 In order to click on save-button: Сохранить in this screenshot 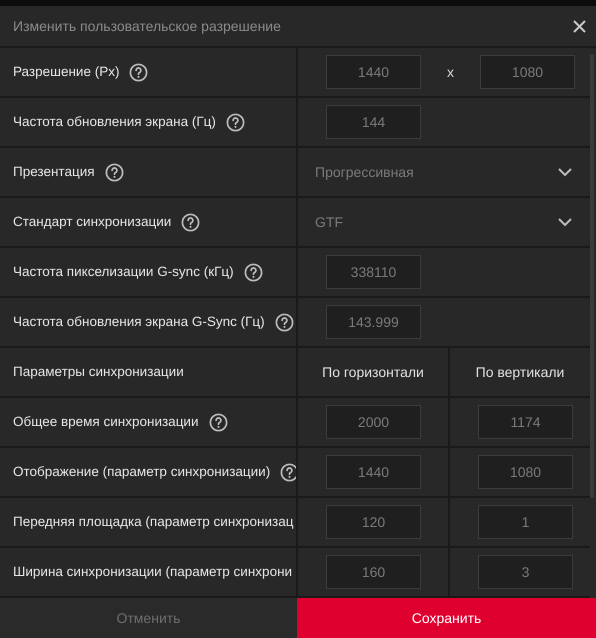, I will do `click(446, 618)`.